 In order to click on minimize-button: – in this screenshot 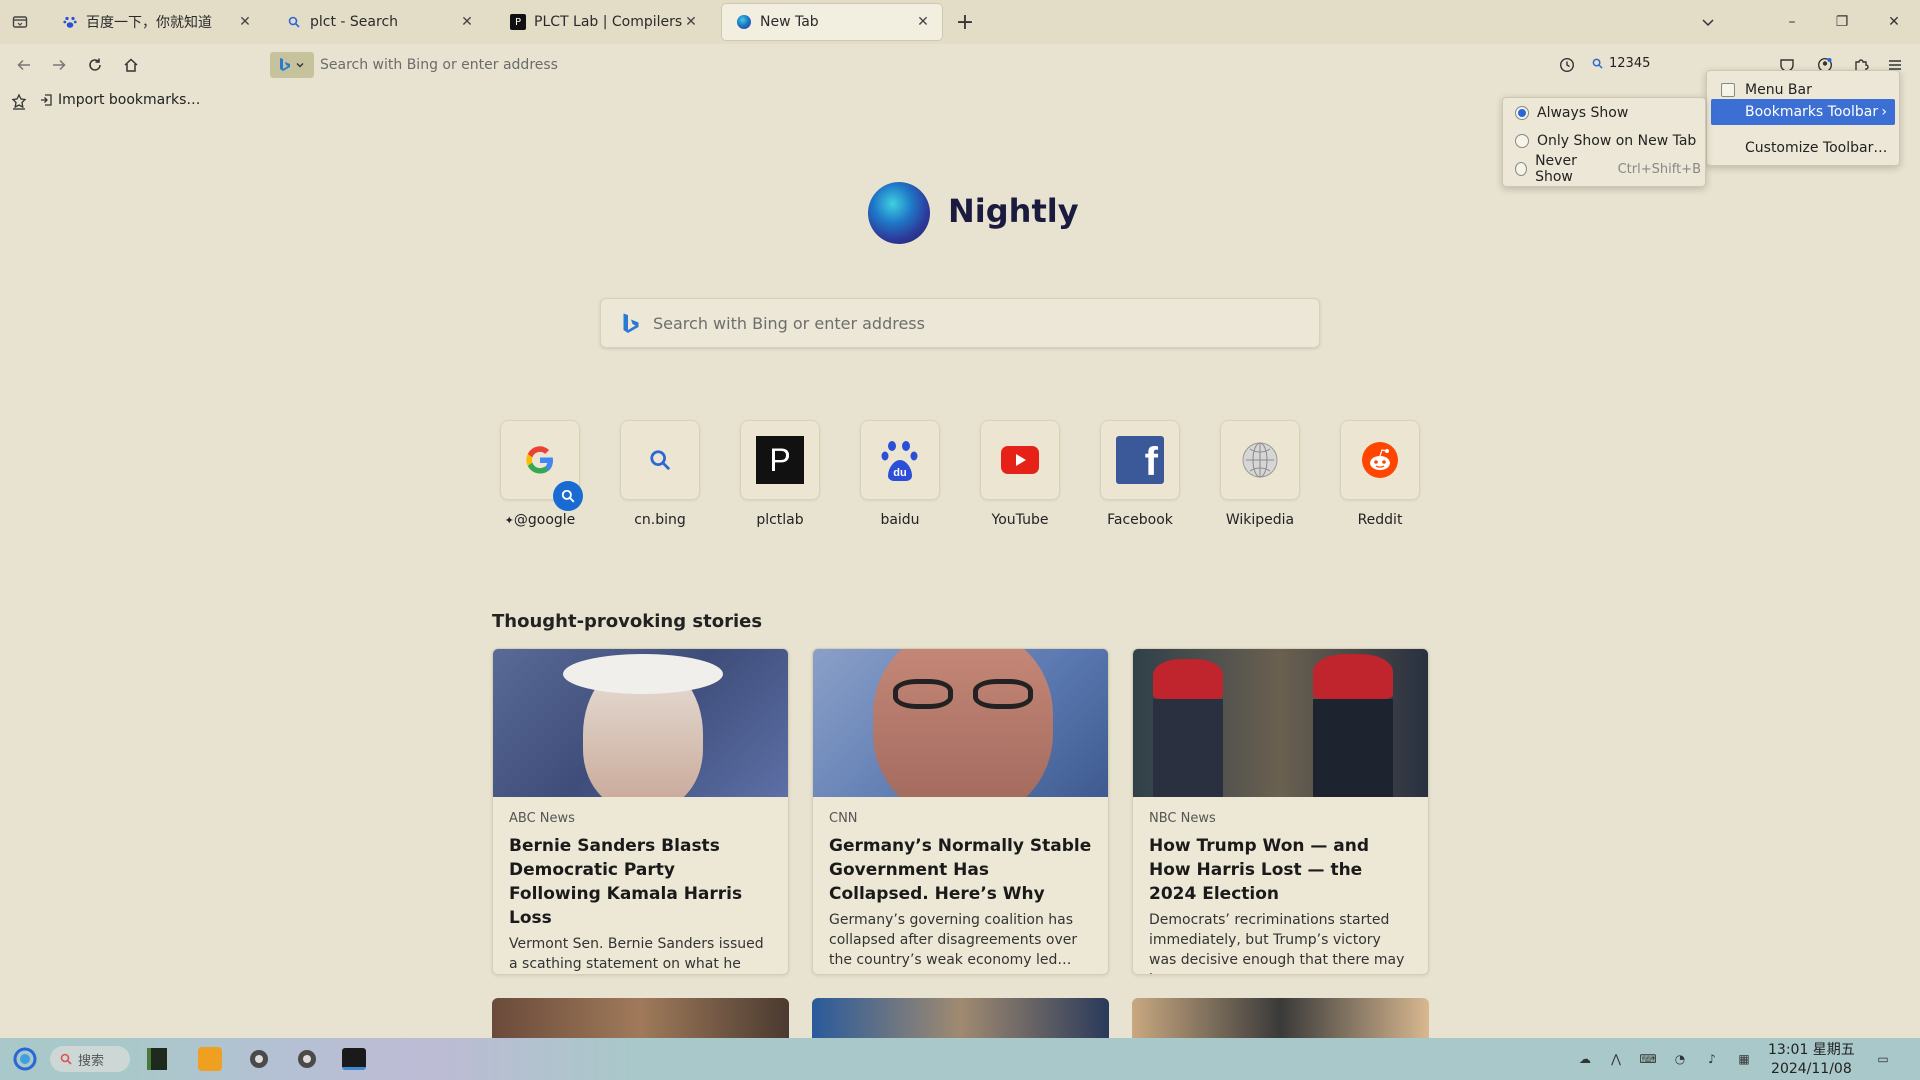, I will do `click(1792, 22)`.